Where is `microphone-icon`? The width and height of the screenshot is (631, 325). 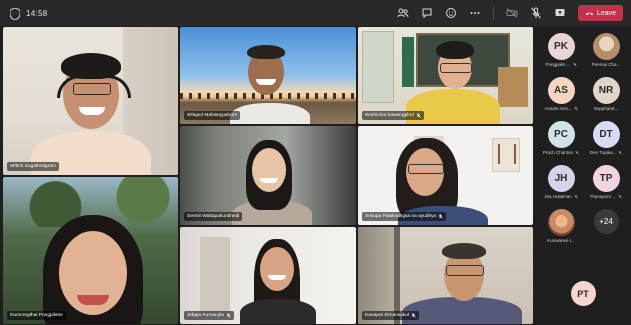
microphone-icon is located at coordinates (536, 13).